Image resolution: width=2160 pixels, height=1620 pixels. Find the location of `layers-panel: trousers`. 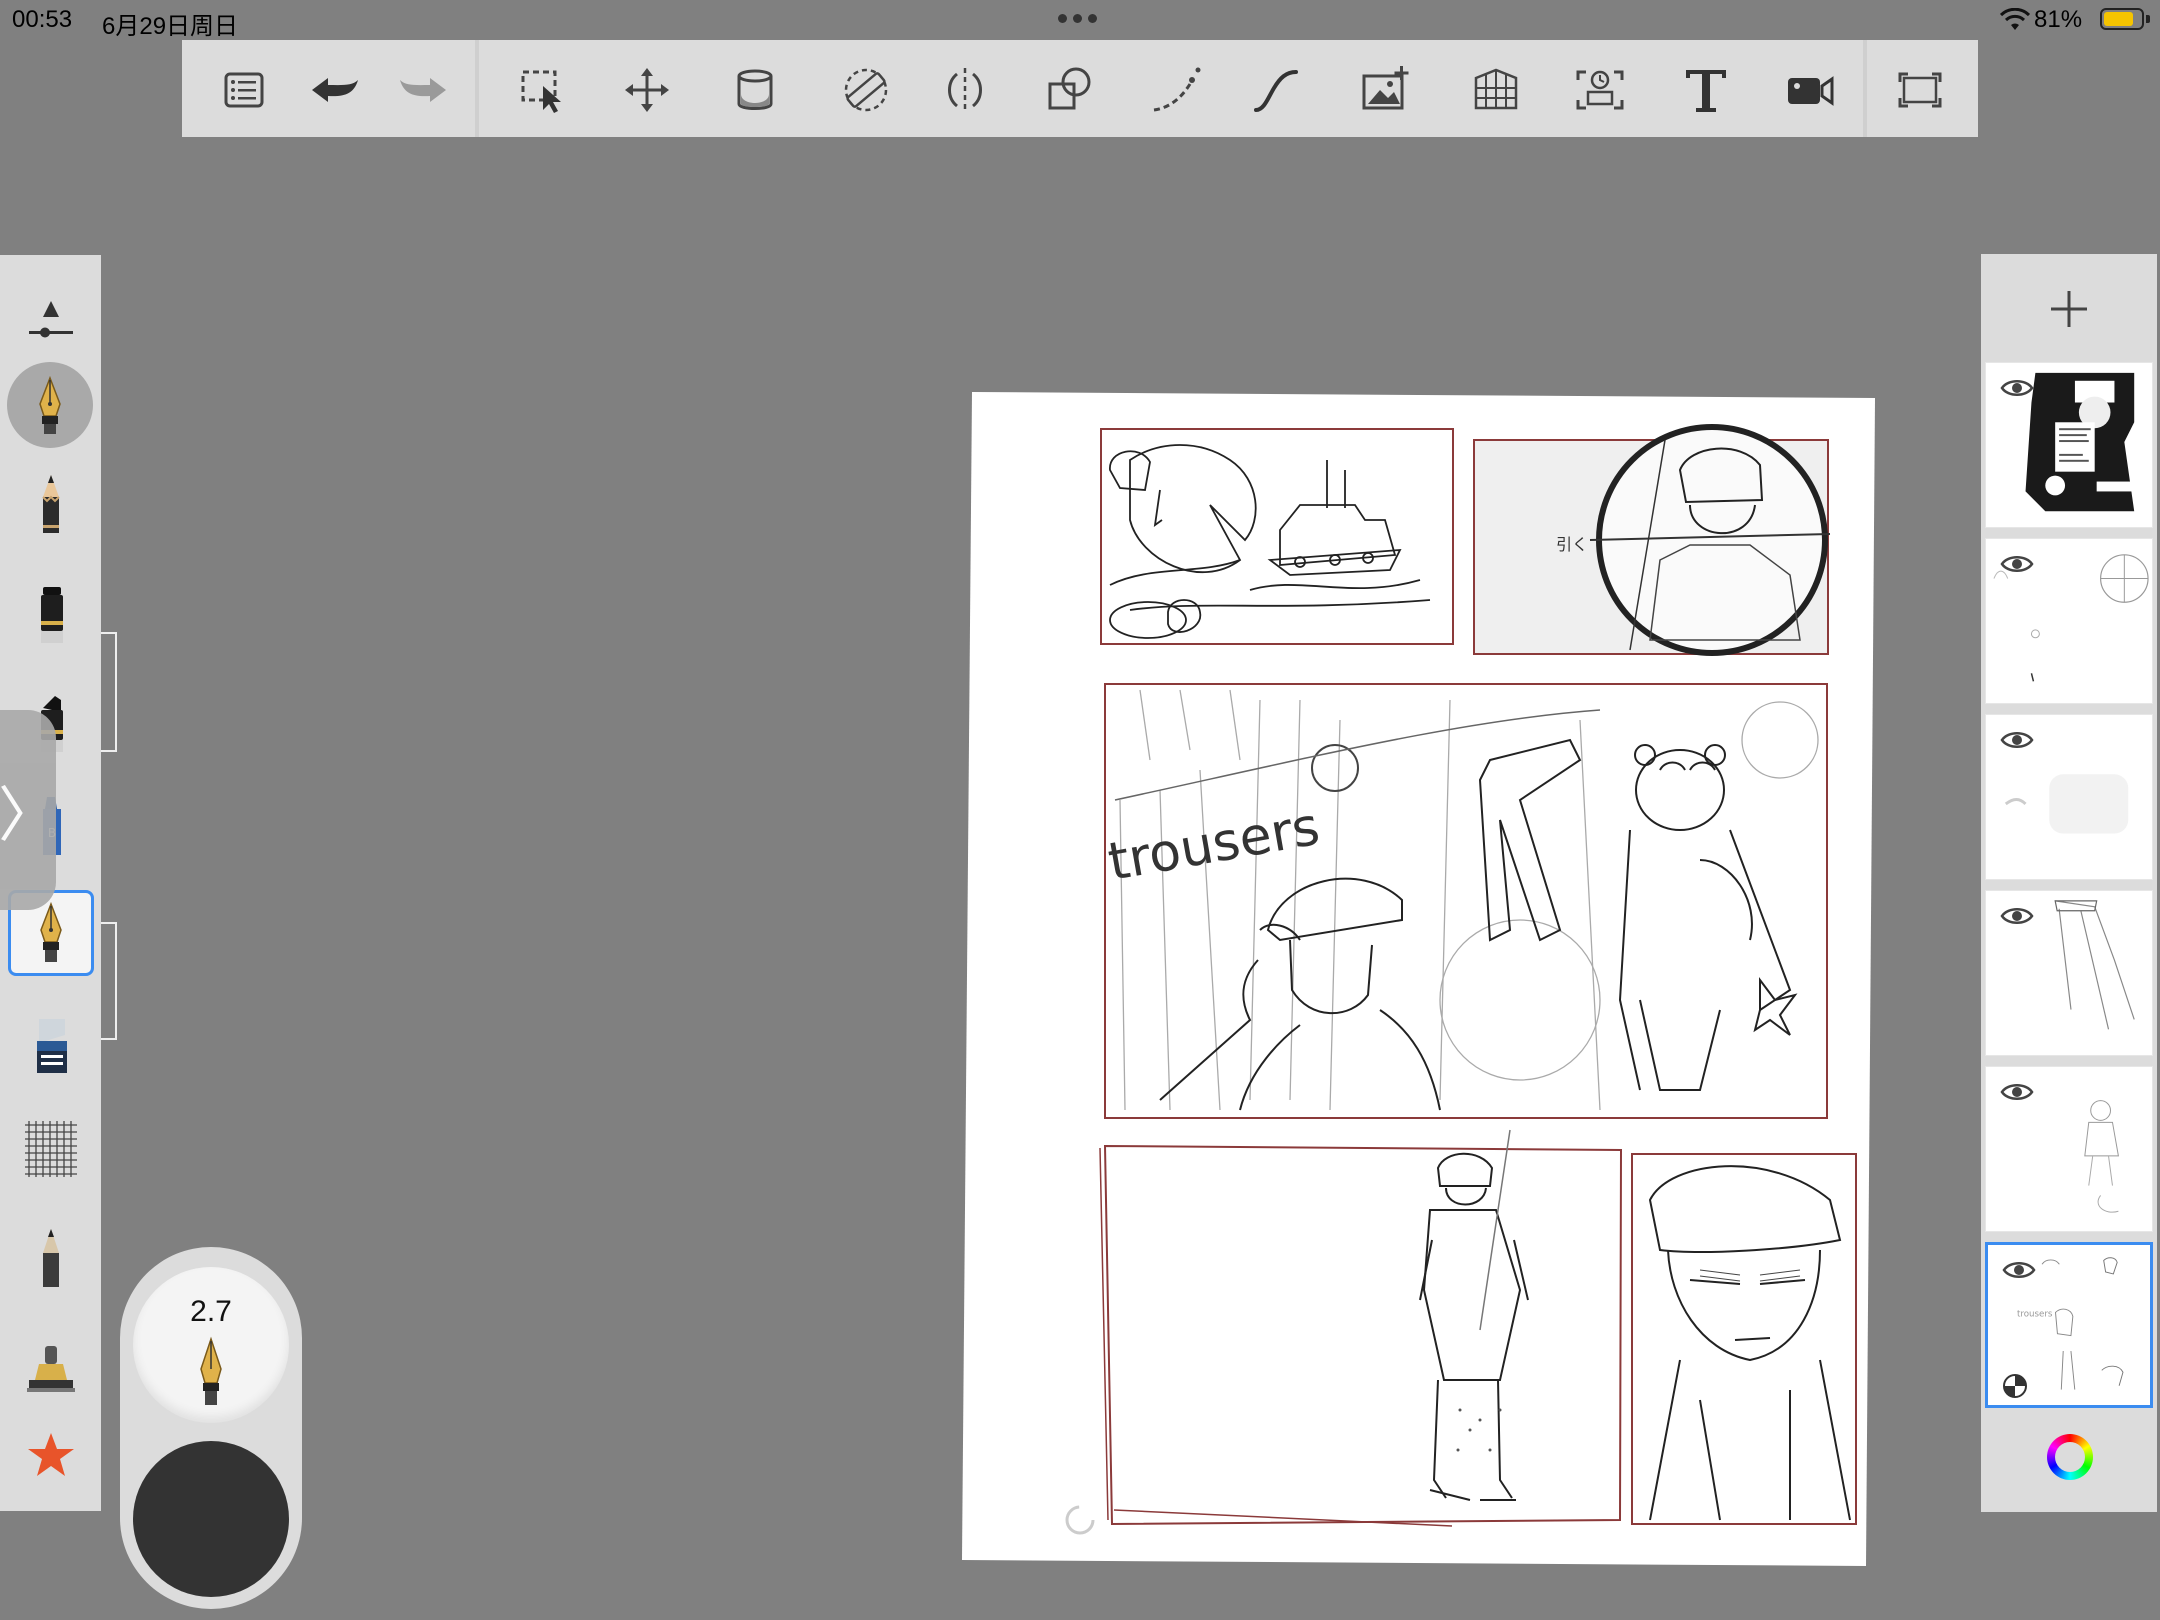

layers-panel: trousers is located at coordinates (2069, 883).